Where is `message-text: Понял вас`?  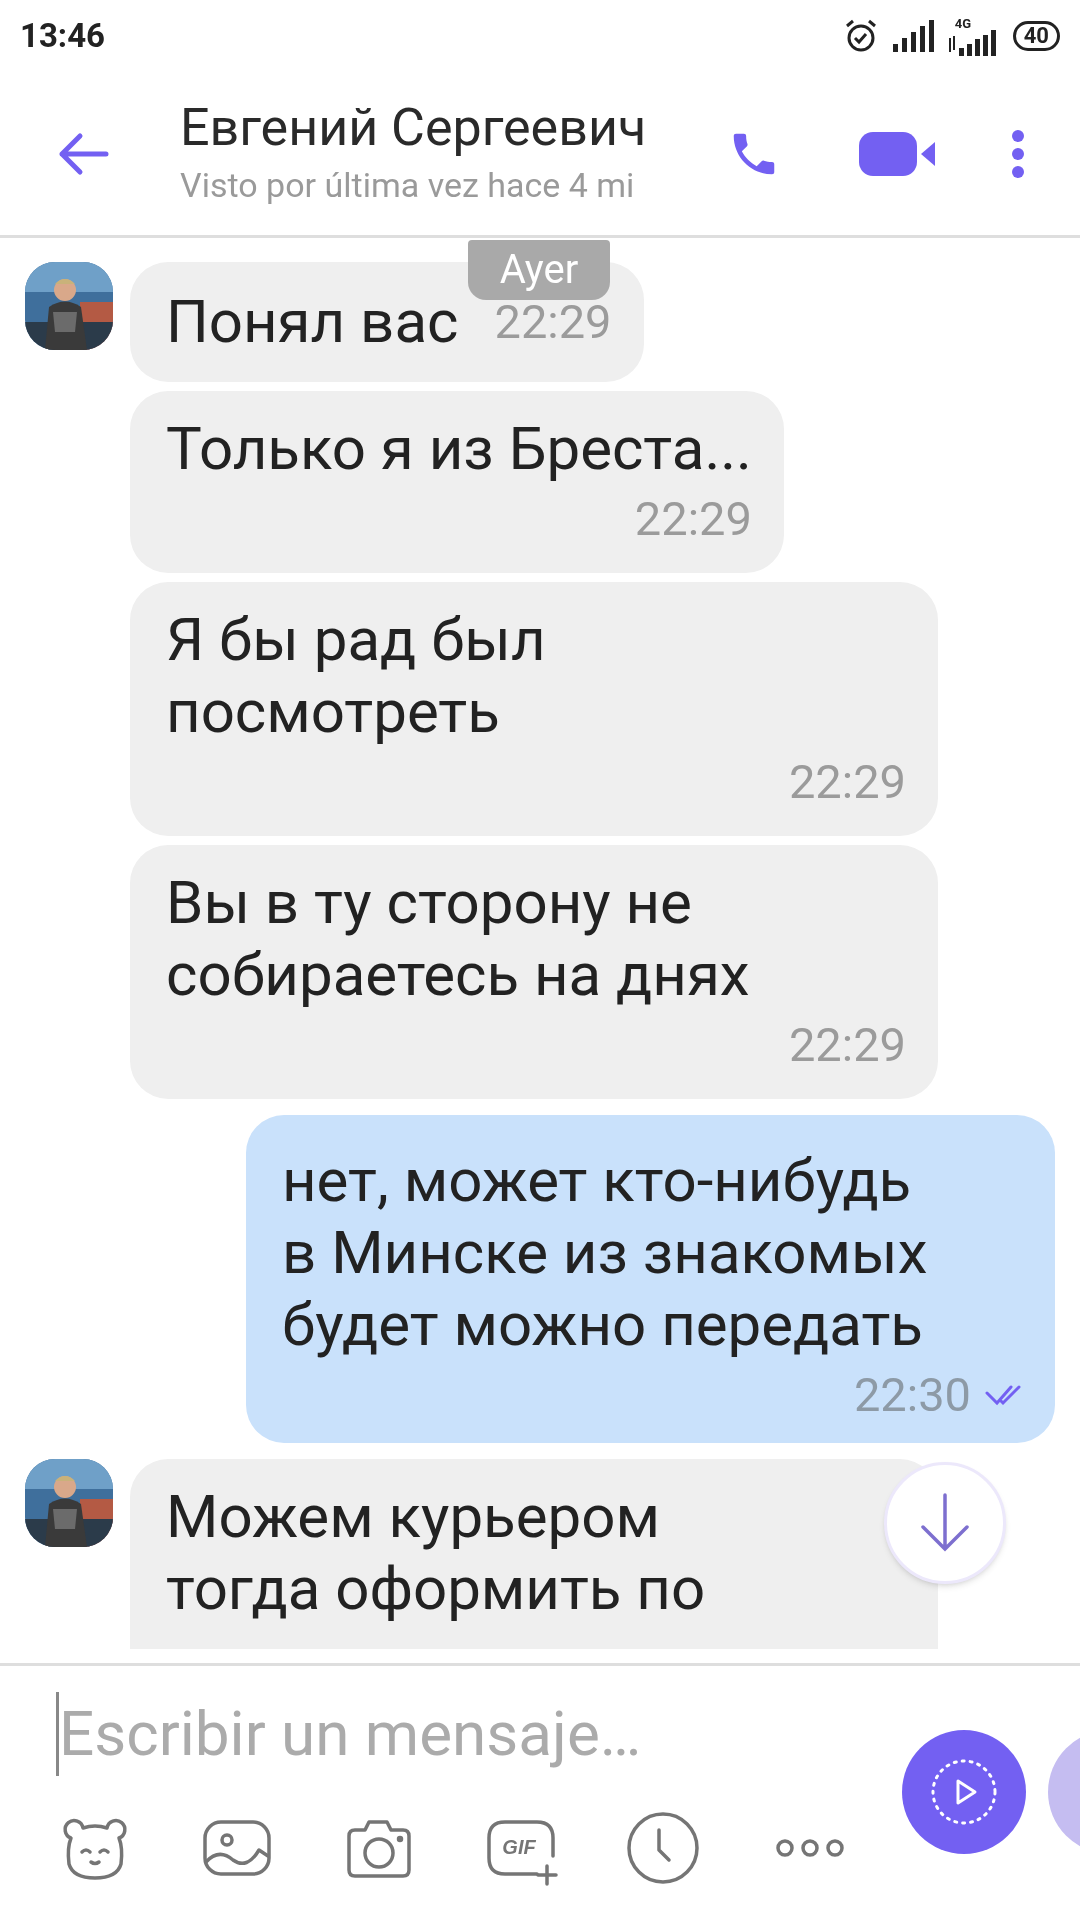 message-text: Понял вас is located at coordinates (312, 322).